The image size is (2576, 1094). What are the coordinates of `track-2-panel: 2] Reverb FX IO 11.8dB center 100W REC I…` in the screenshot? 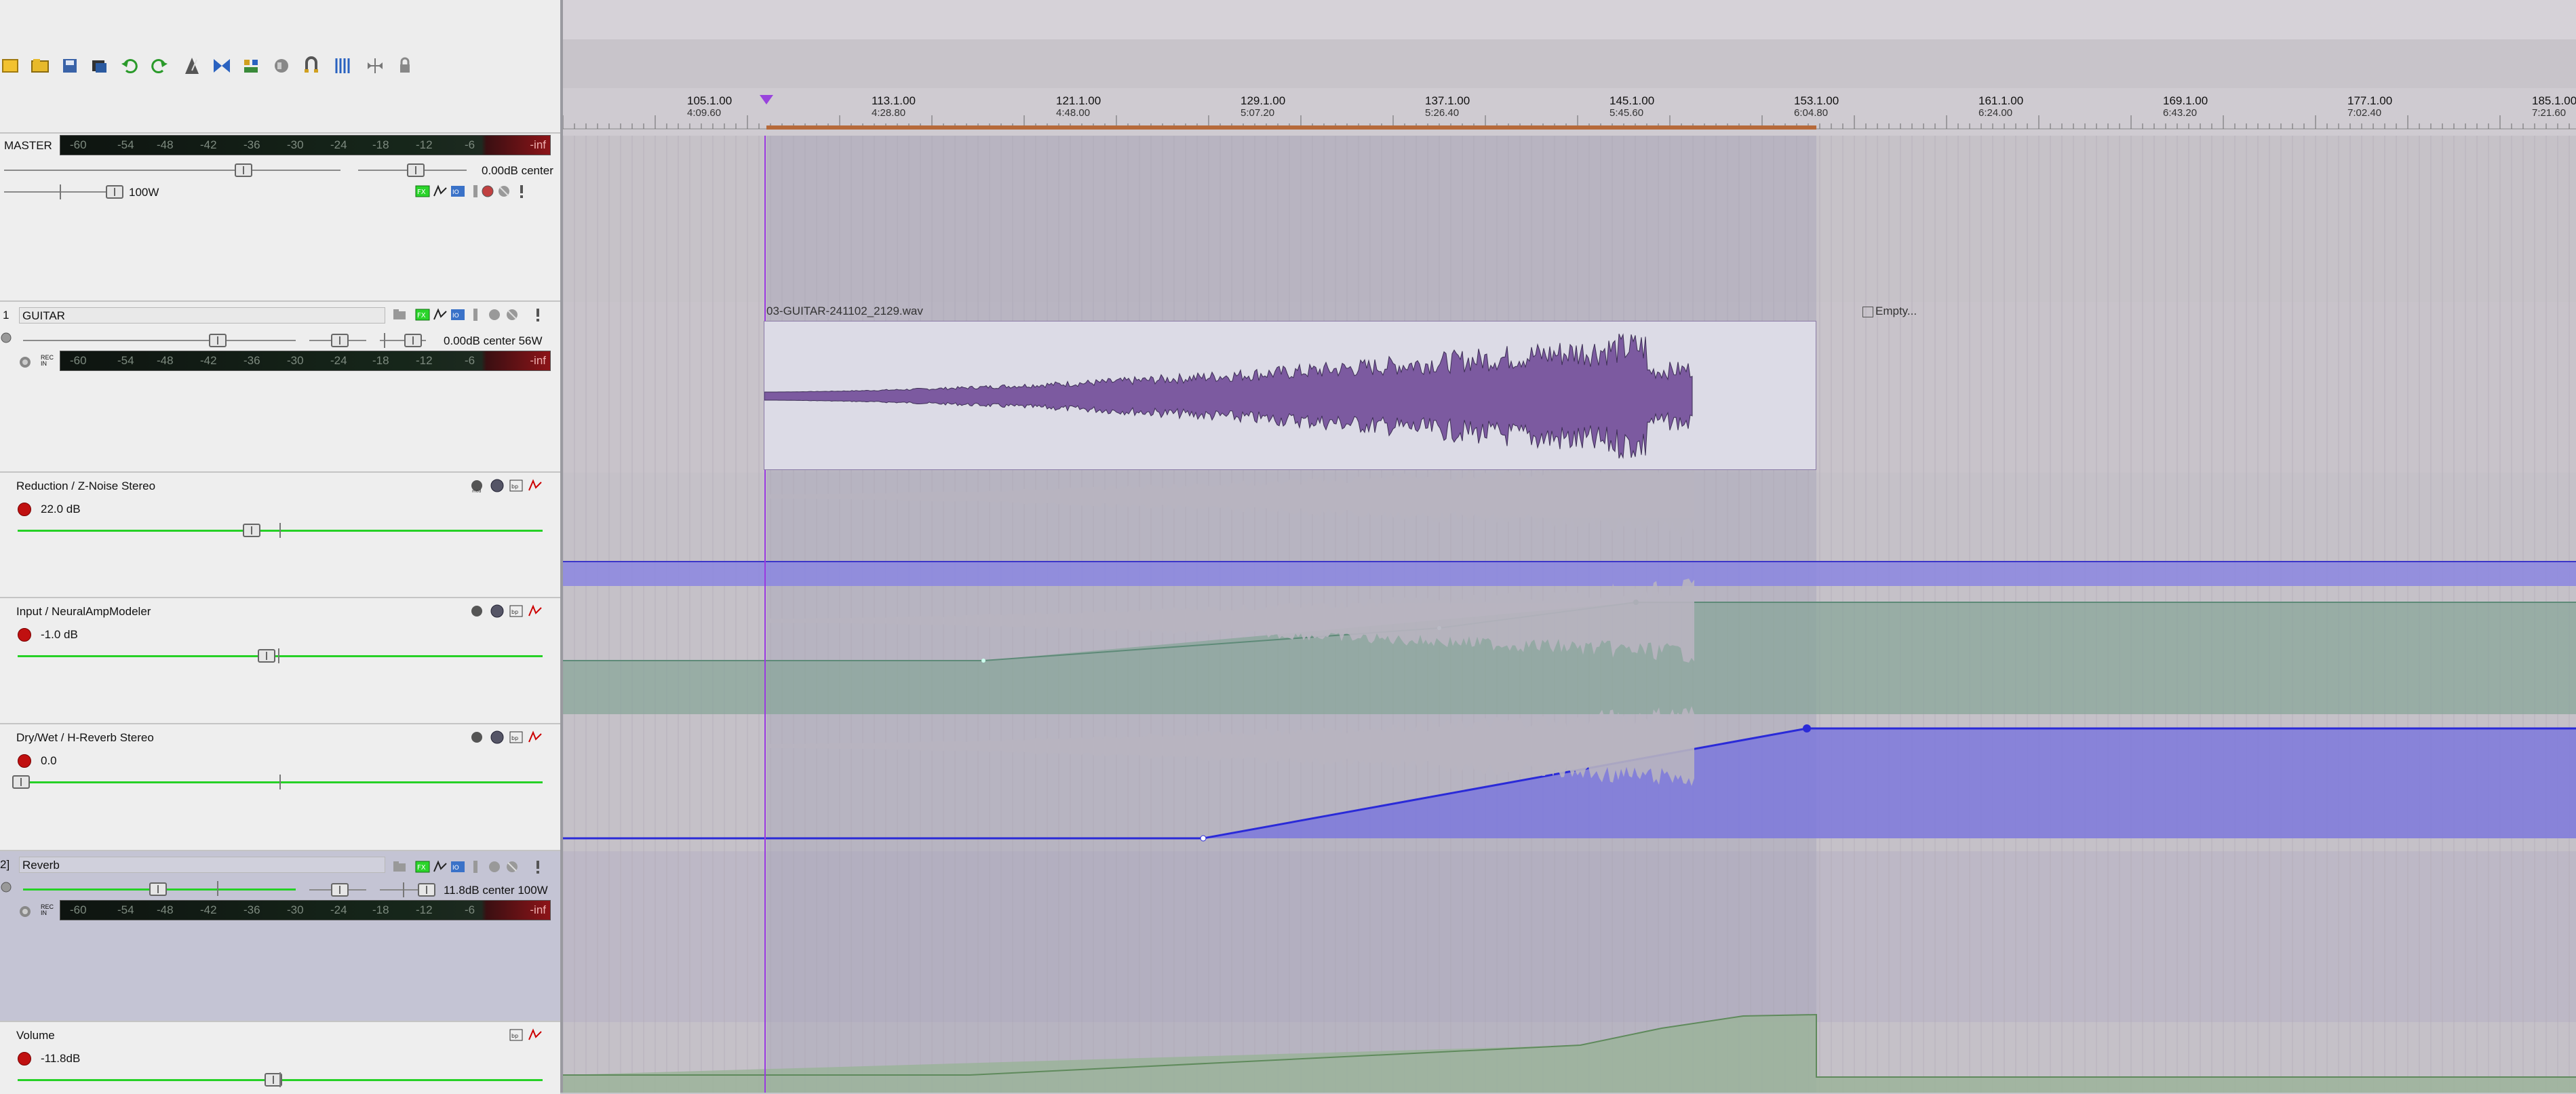 It's located at (280, 936).